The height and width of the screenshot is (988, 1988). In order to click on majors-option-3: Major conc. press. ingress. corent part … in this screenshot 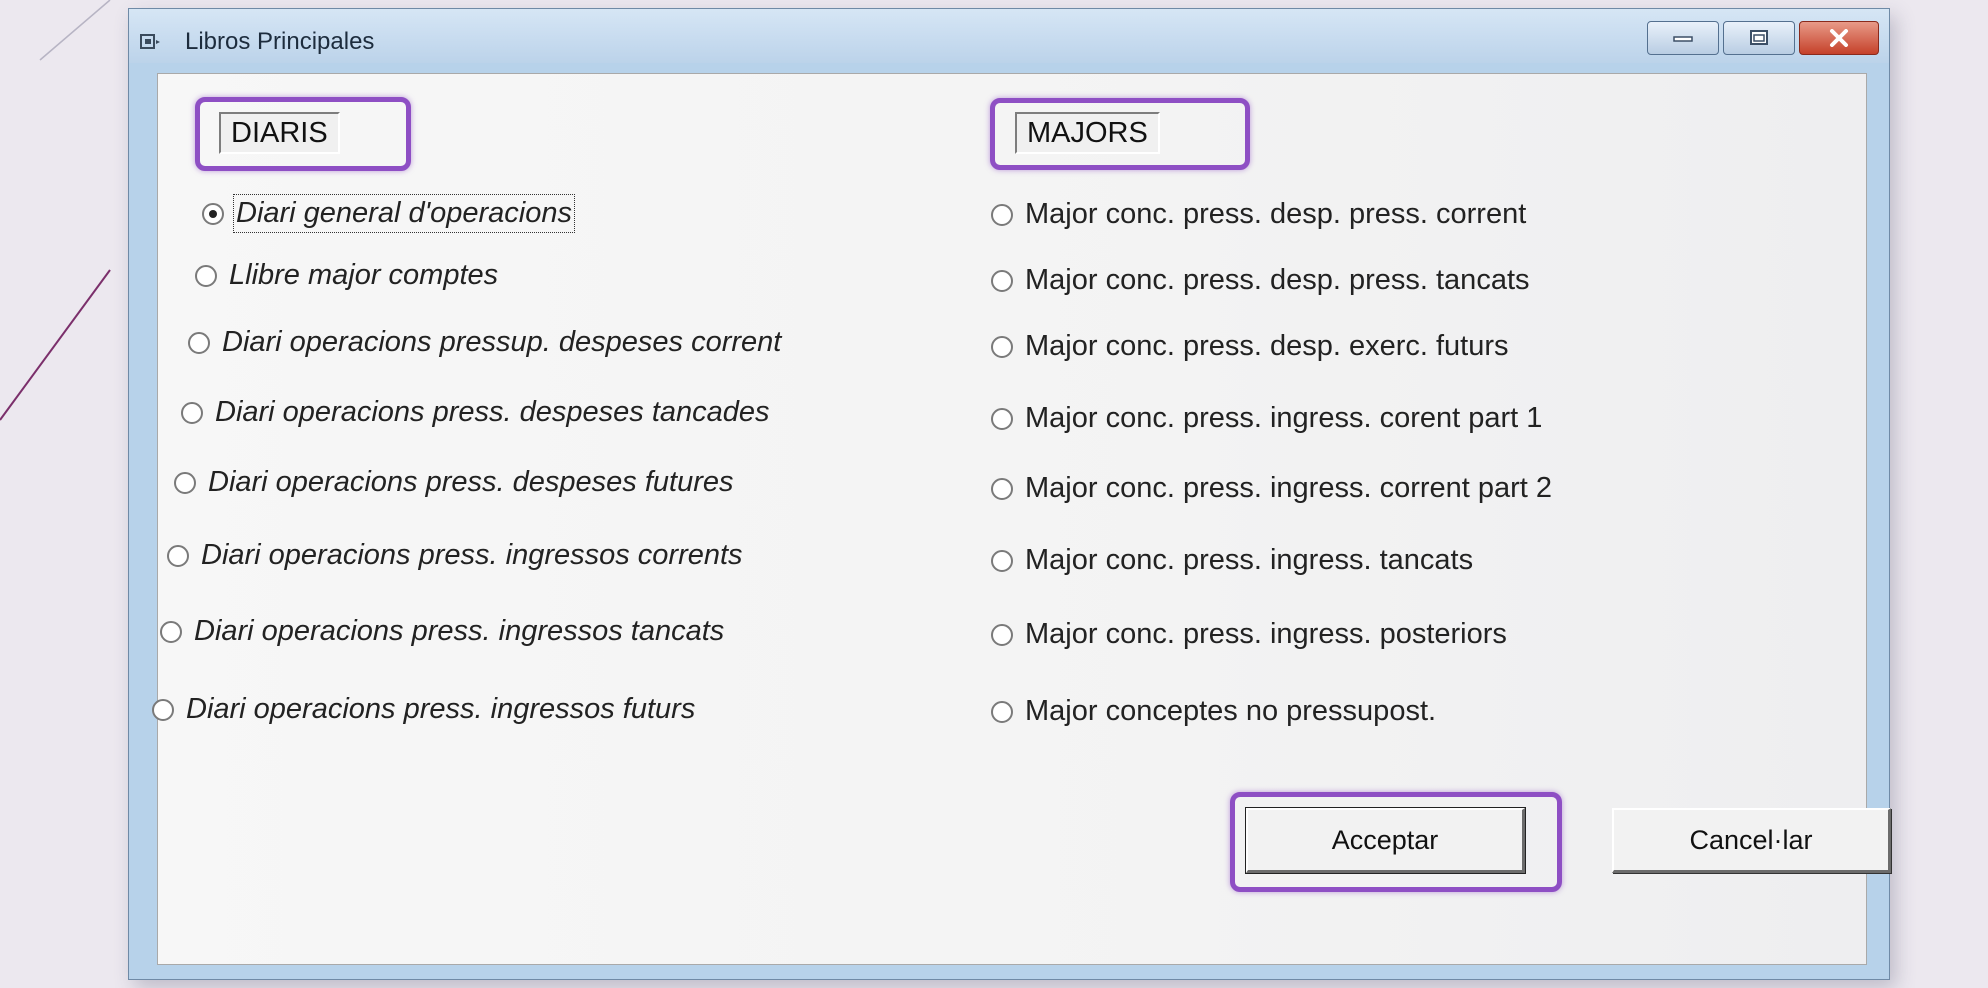, I will do `click(1266, 418)`.